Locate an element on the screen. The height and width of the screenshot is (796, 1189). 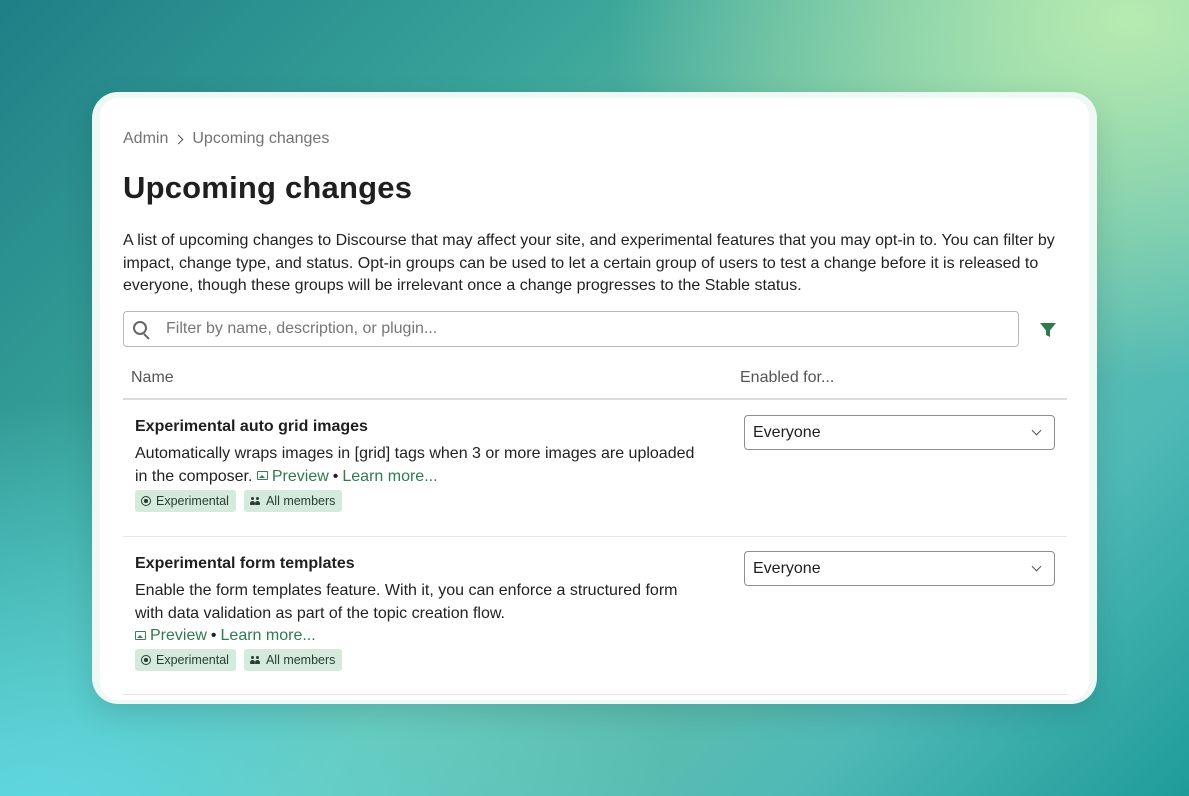
chevron-right-icon is located at coordinates (178, 139).